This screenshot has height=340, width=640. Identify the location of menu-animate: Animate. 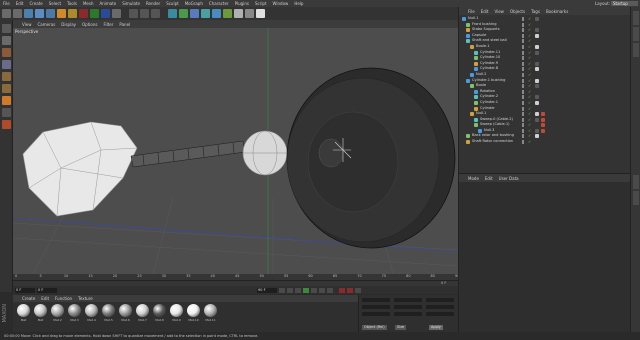
(107, 3).